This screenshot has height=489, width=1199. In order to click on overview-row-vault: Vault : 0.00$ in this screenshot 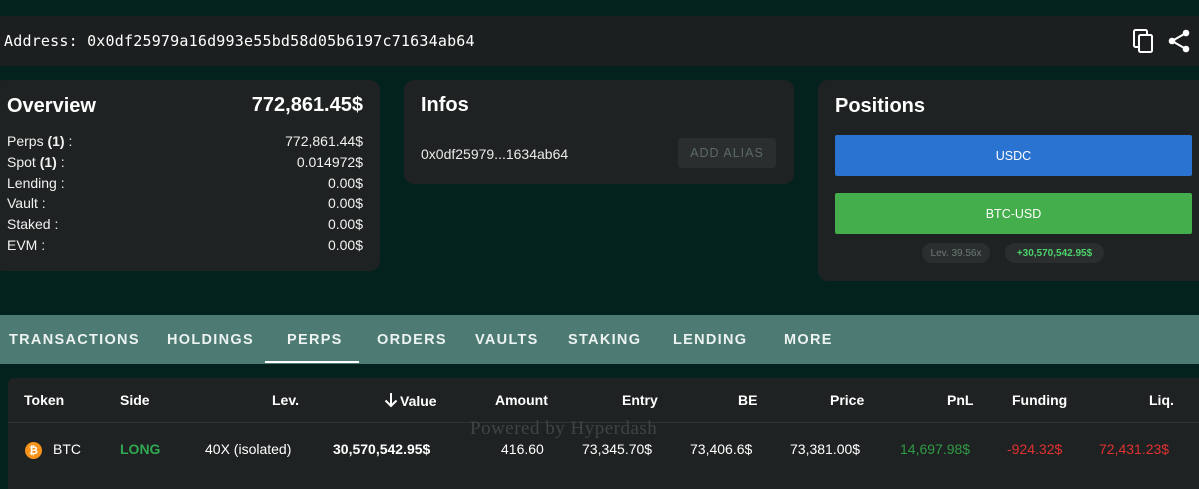, I will do `click(185, 203)`.